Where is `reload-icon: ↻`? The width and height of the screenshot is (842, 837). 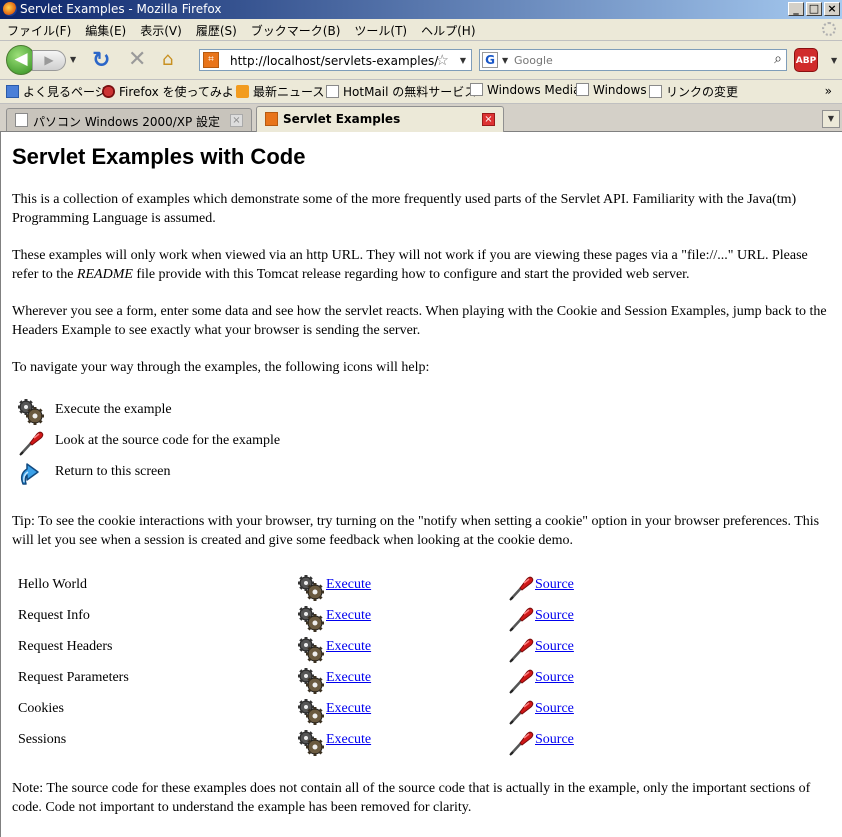
reload-icon: ↻ is located at coordinates (101, 60).